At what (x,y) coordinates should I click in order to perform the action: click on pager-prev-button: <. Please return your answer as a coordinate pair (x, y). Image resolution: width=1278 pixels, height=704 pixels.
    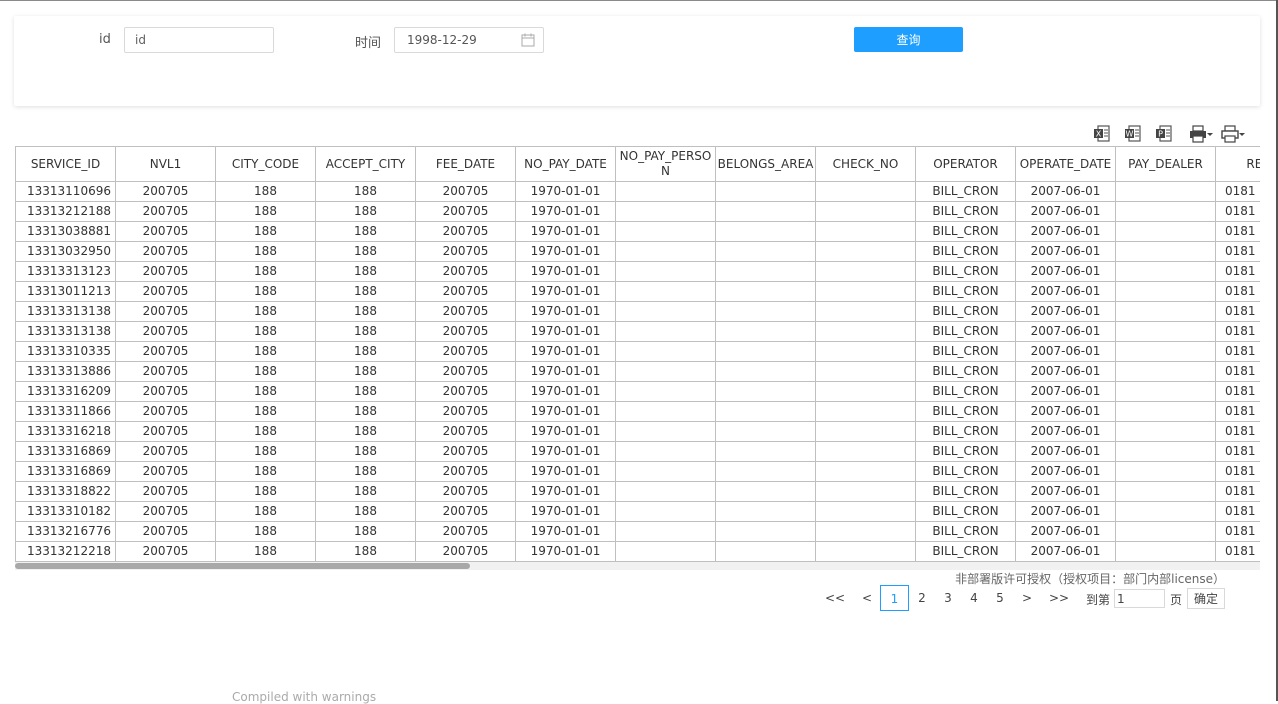
    Looking at the image, I should click on (867, 598).